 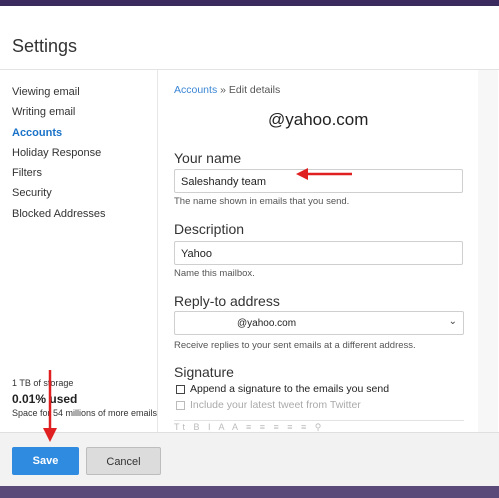 What do you see at coordinates (249, 492) in the screenshot?
I see `window-bottom-bar` at bounding box center [249, 492].